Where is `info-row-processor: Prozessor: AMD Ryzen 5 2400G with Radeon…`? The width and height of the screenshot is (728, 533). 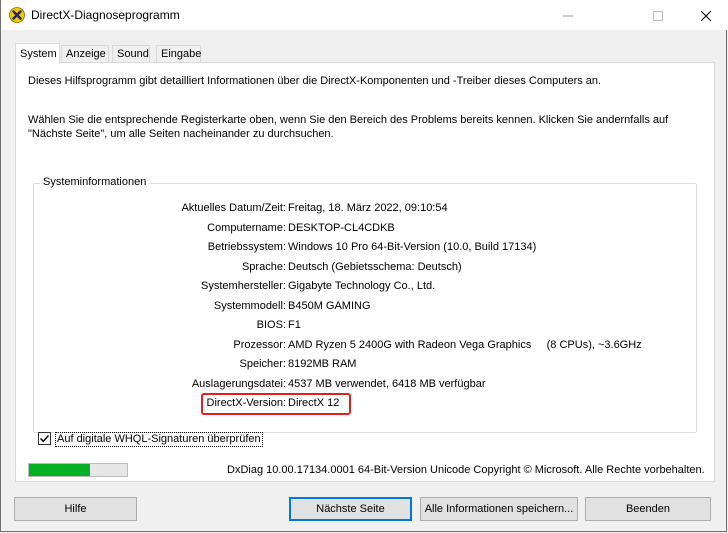 info-row-processor: Prozessor: AMD Ryzen 5 2400G with Radeon… is located at coordinates (364, 346).